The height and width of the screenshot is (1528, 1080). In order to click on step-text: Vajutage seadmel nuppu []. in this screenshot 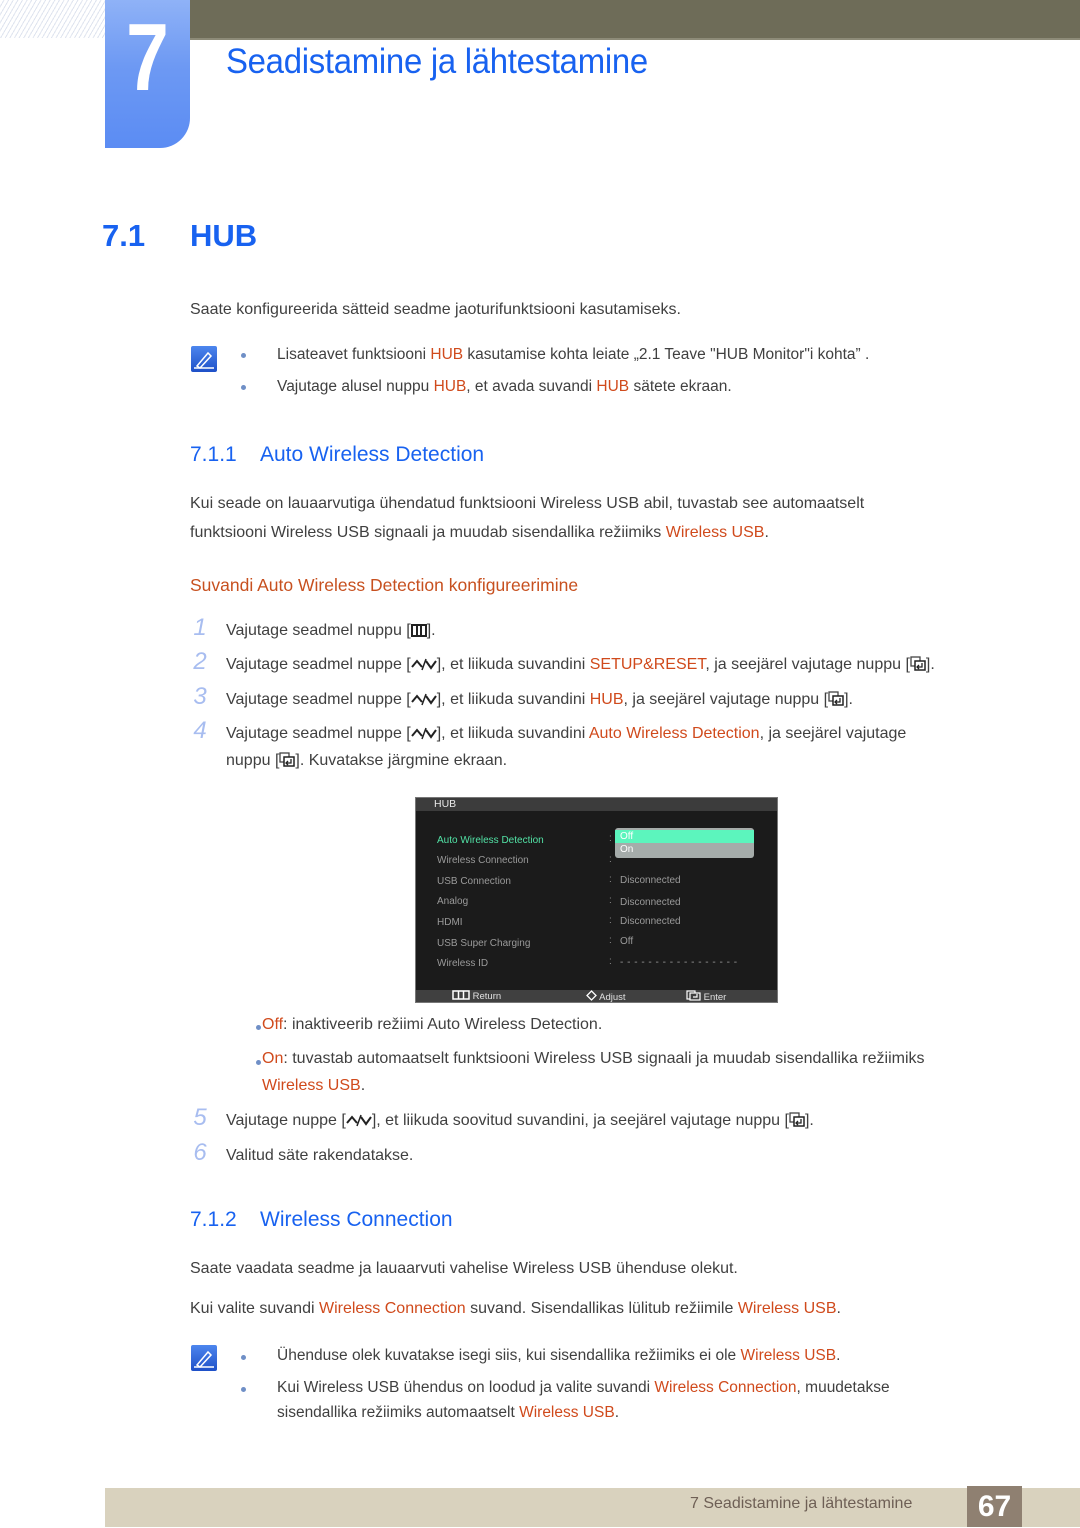, I will do `click(331, 630)`.